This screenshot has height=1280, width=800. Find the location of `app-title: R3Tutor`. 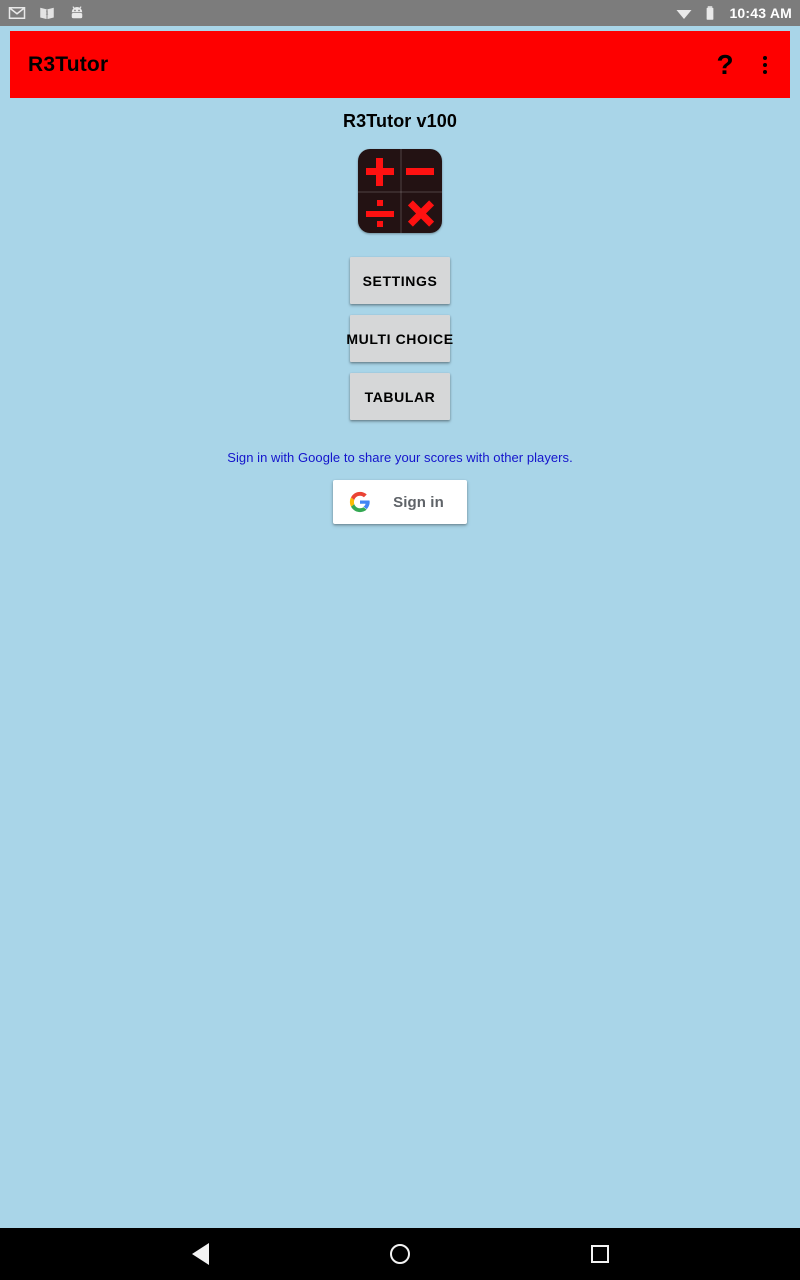

app-title: R3Tutor is located at coordinates (68, 64).